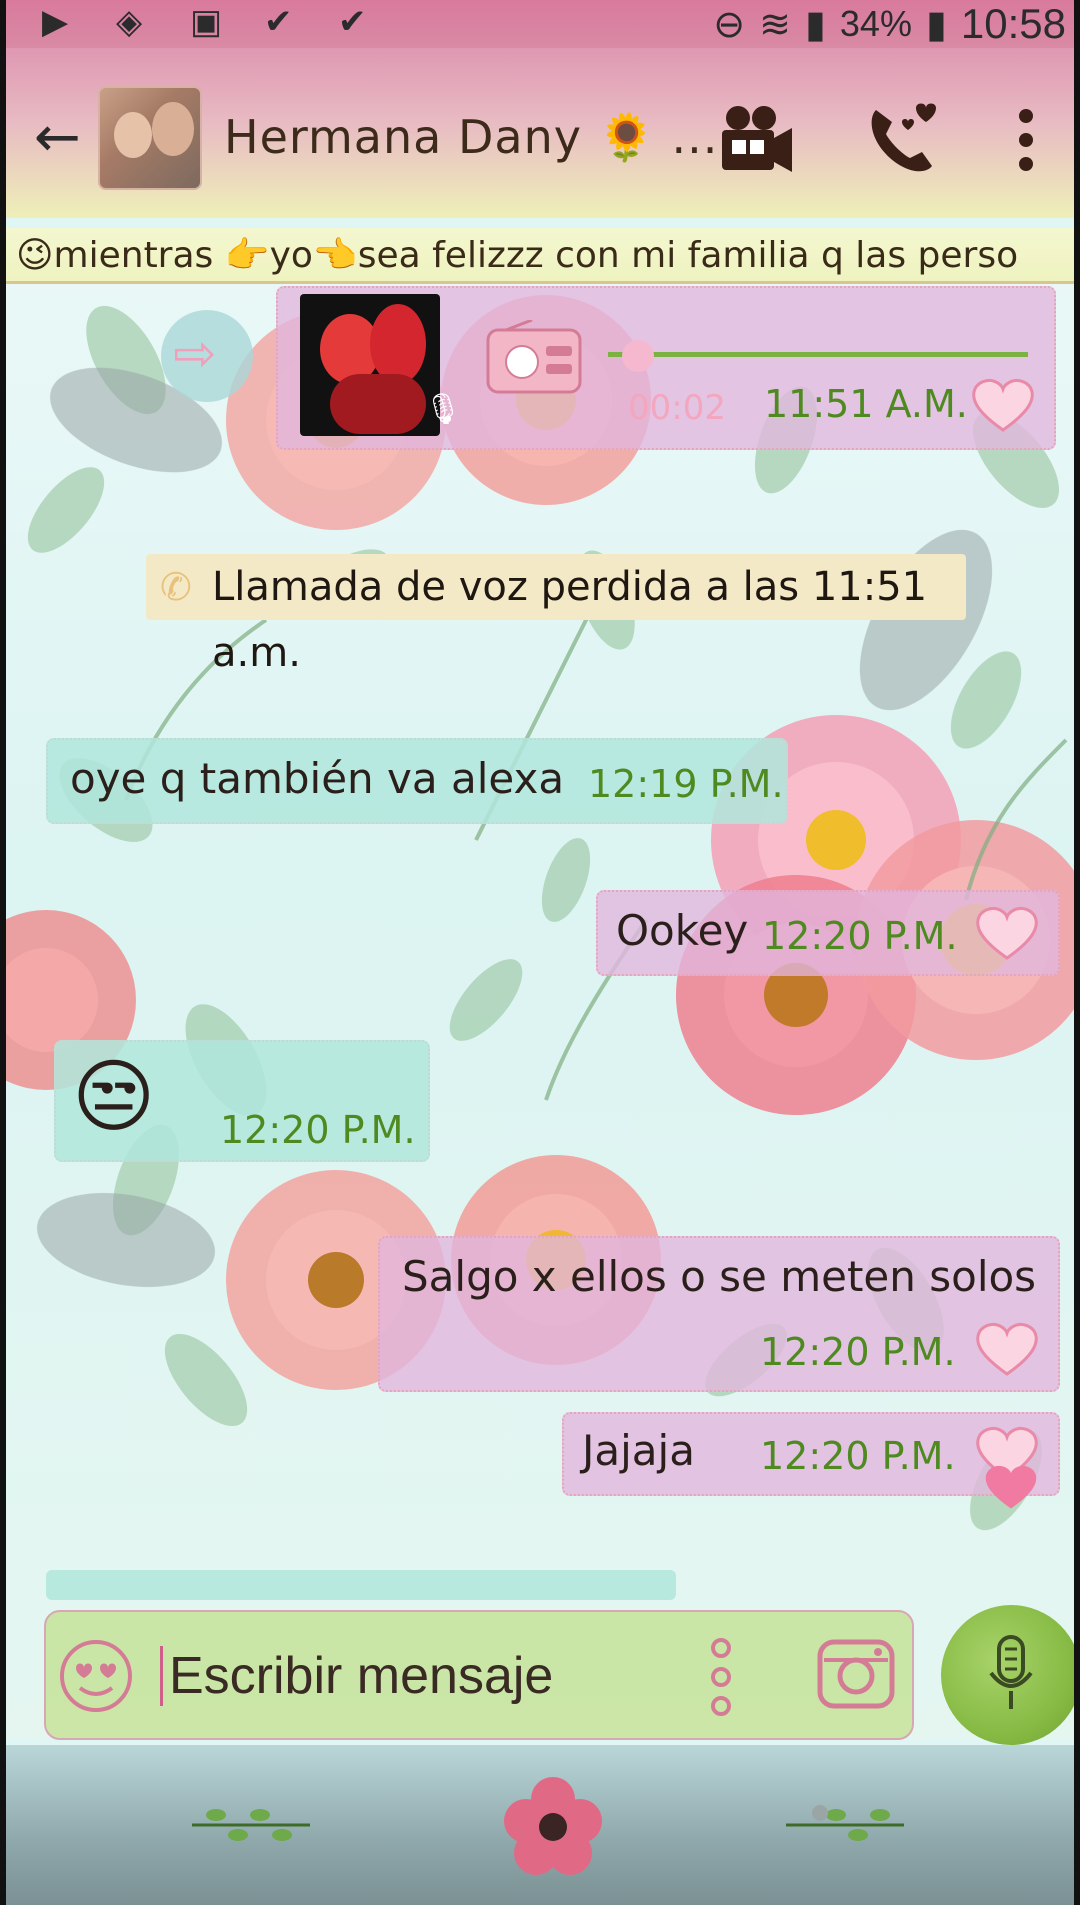  What do you see at coordinates (129, 22) in the screenshot?
I see `wifi-shield-icon: ◈` at bounding box center [129, 22].